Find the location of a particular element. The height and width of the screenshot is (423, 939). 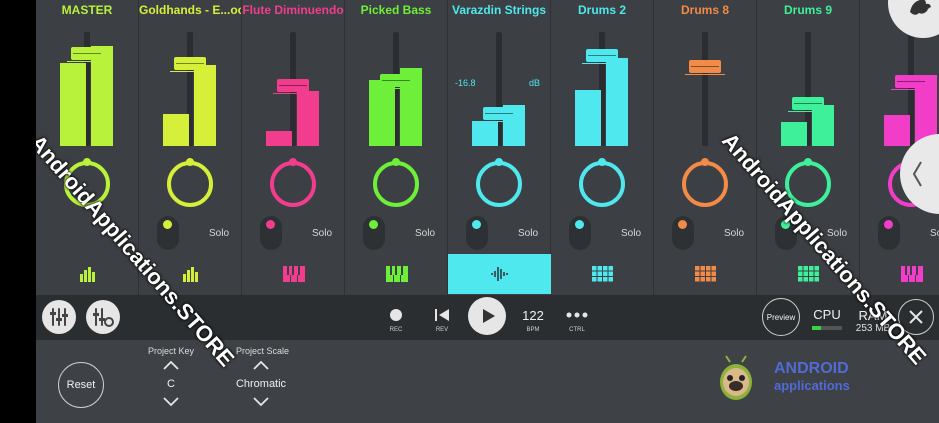

ram-indicator: RAM 253 MB is located at coordinates (873, 323).